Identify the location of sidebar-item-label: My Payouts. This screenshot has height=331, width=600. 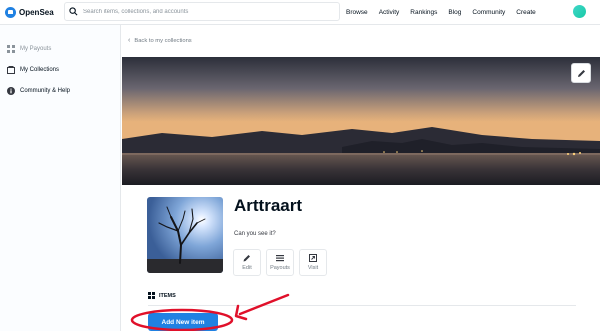
(36, 48).